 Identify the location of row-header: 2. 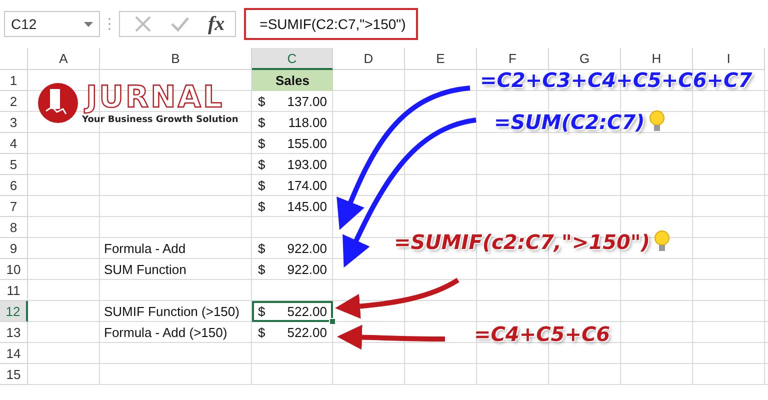
(14, 101).